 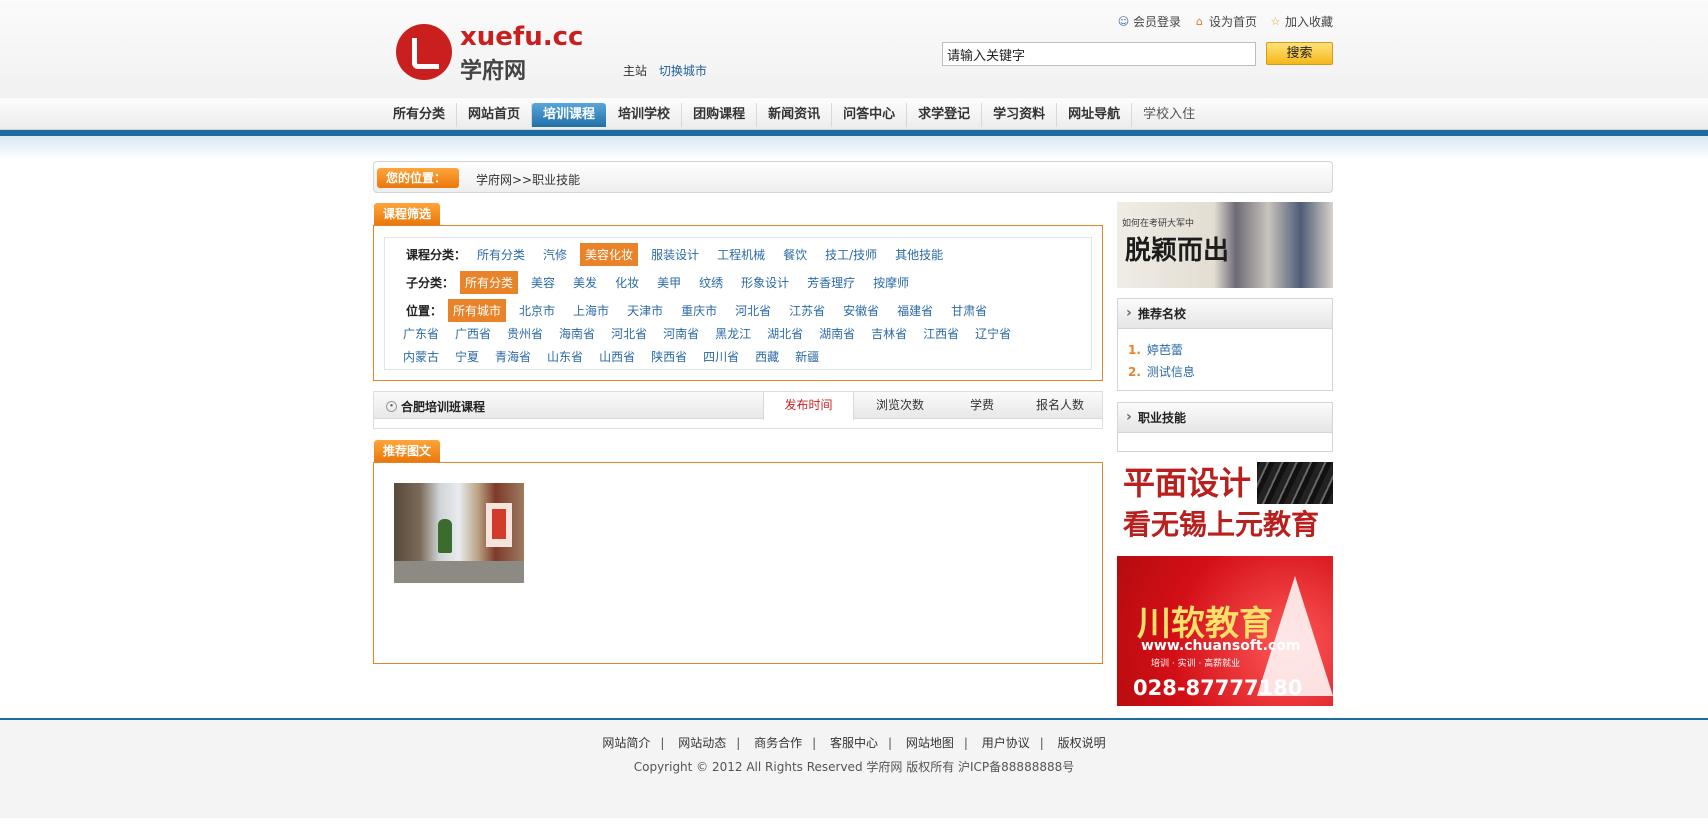 What do you see at coordinates (617, 356) in the screenshot?
I see `location-option: 山西省` at bounding box center [617, 356].